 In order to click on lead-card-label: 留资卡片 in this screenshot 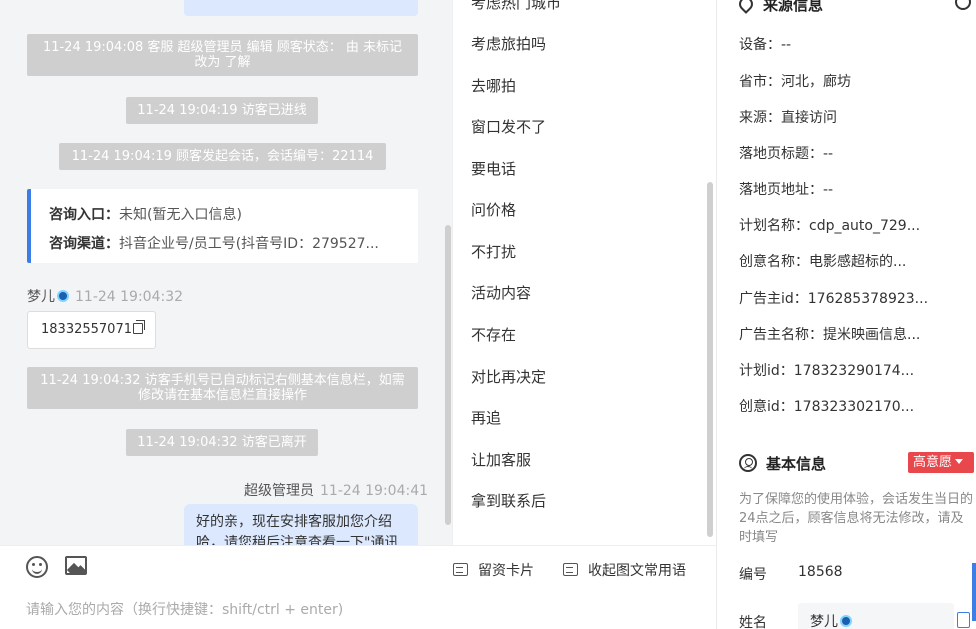, I will do `click(506, 571)`.